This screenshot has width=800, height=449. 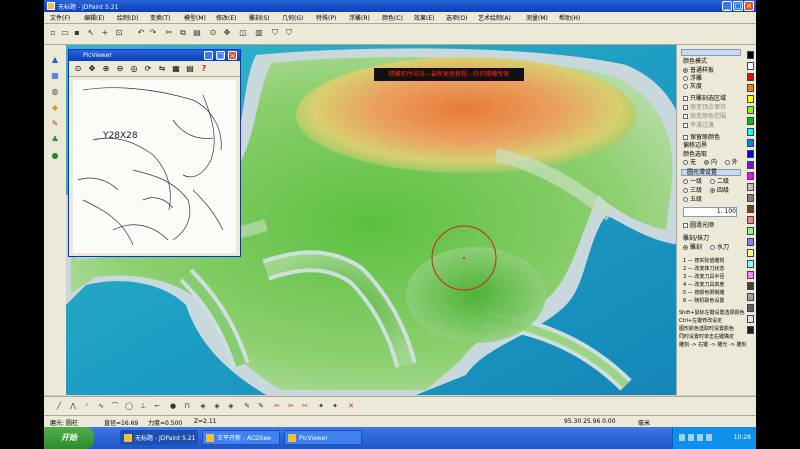 I want to click on menu-measure: 测量(M), so click(x=537, y=17).